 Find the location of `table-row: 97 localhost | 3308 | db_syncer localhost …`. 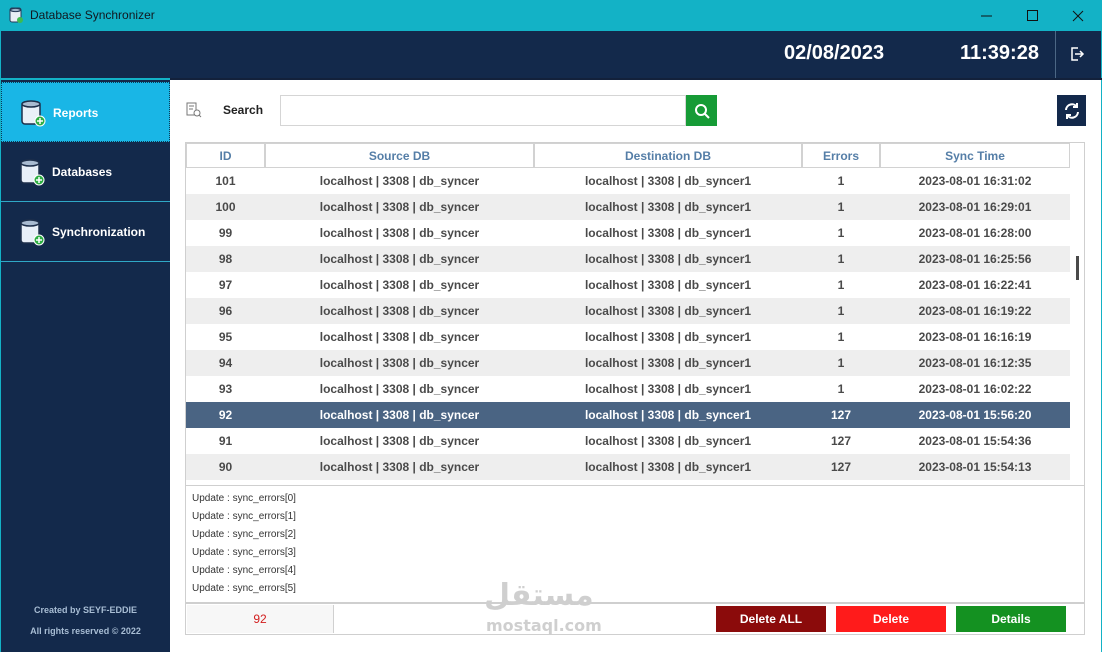

table-row: 97 localhost | 3308 | db_syncer localhost … is located at coordinates (628, 285).